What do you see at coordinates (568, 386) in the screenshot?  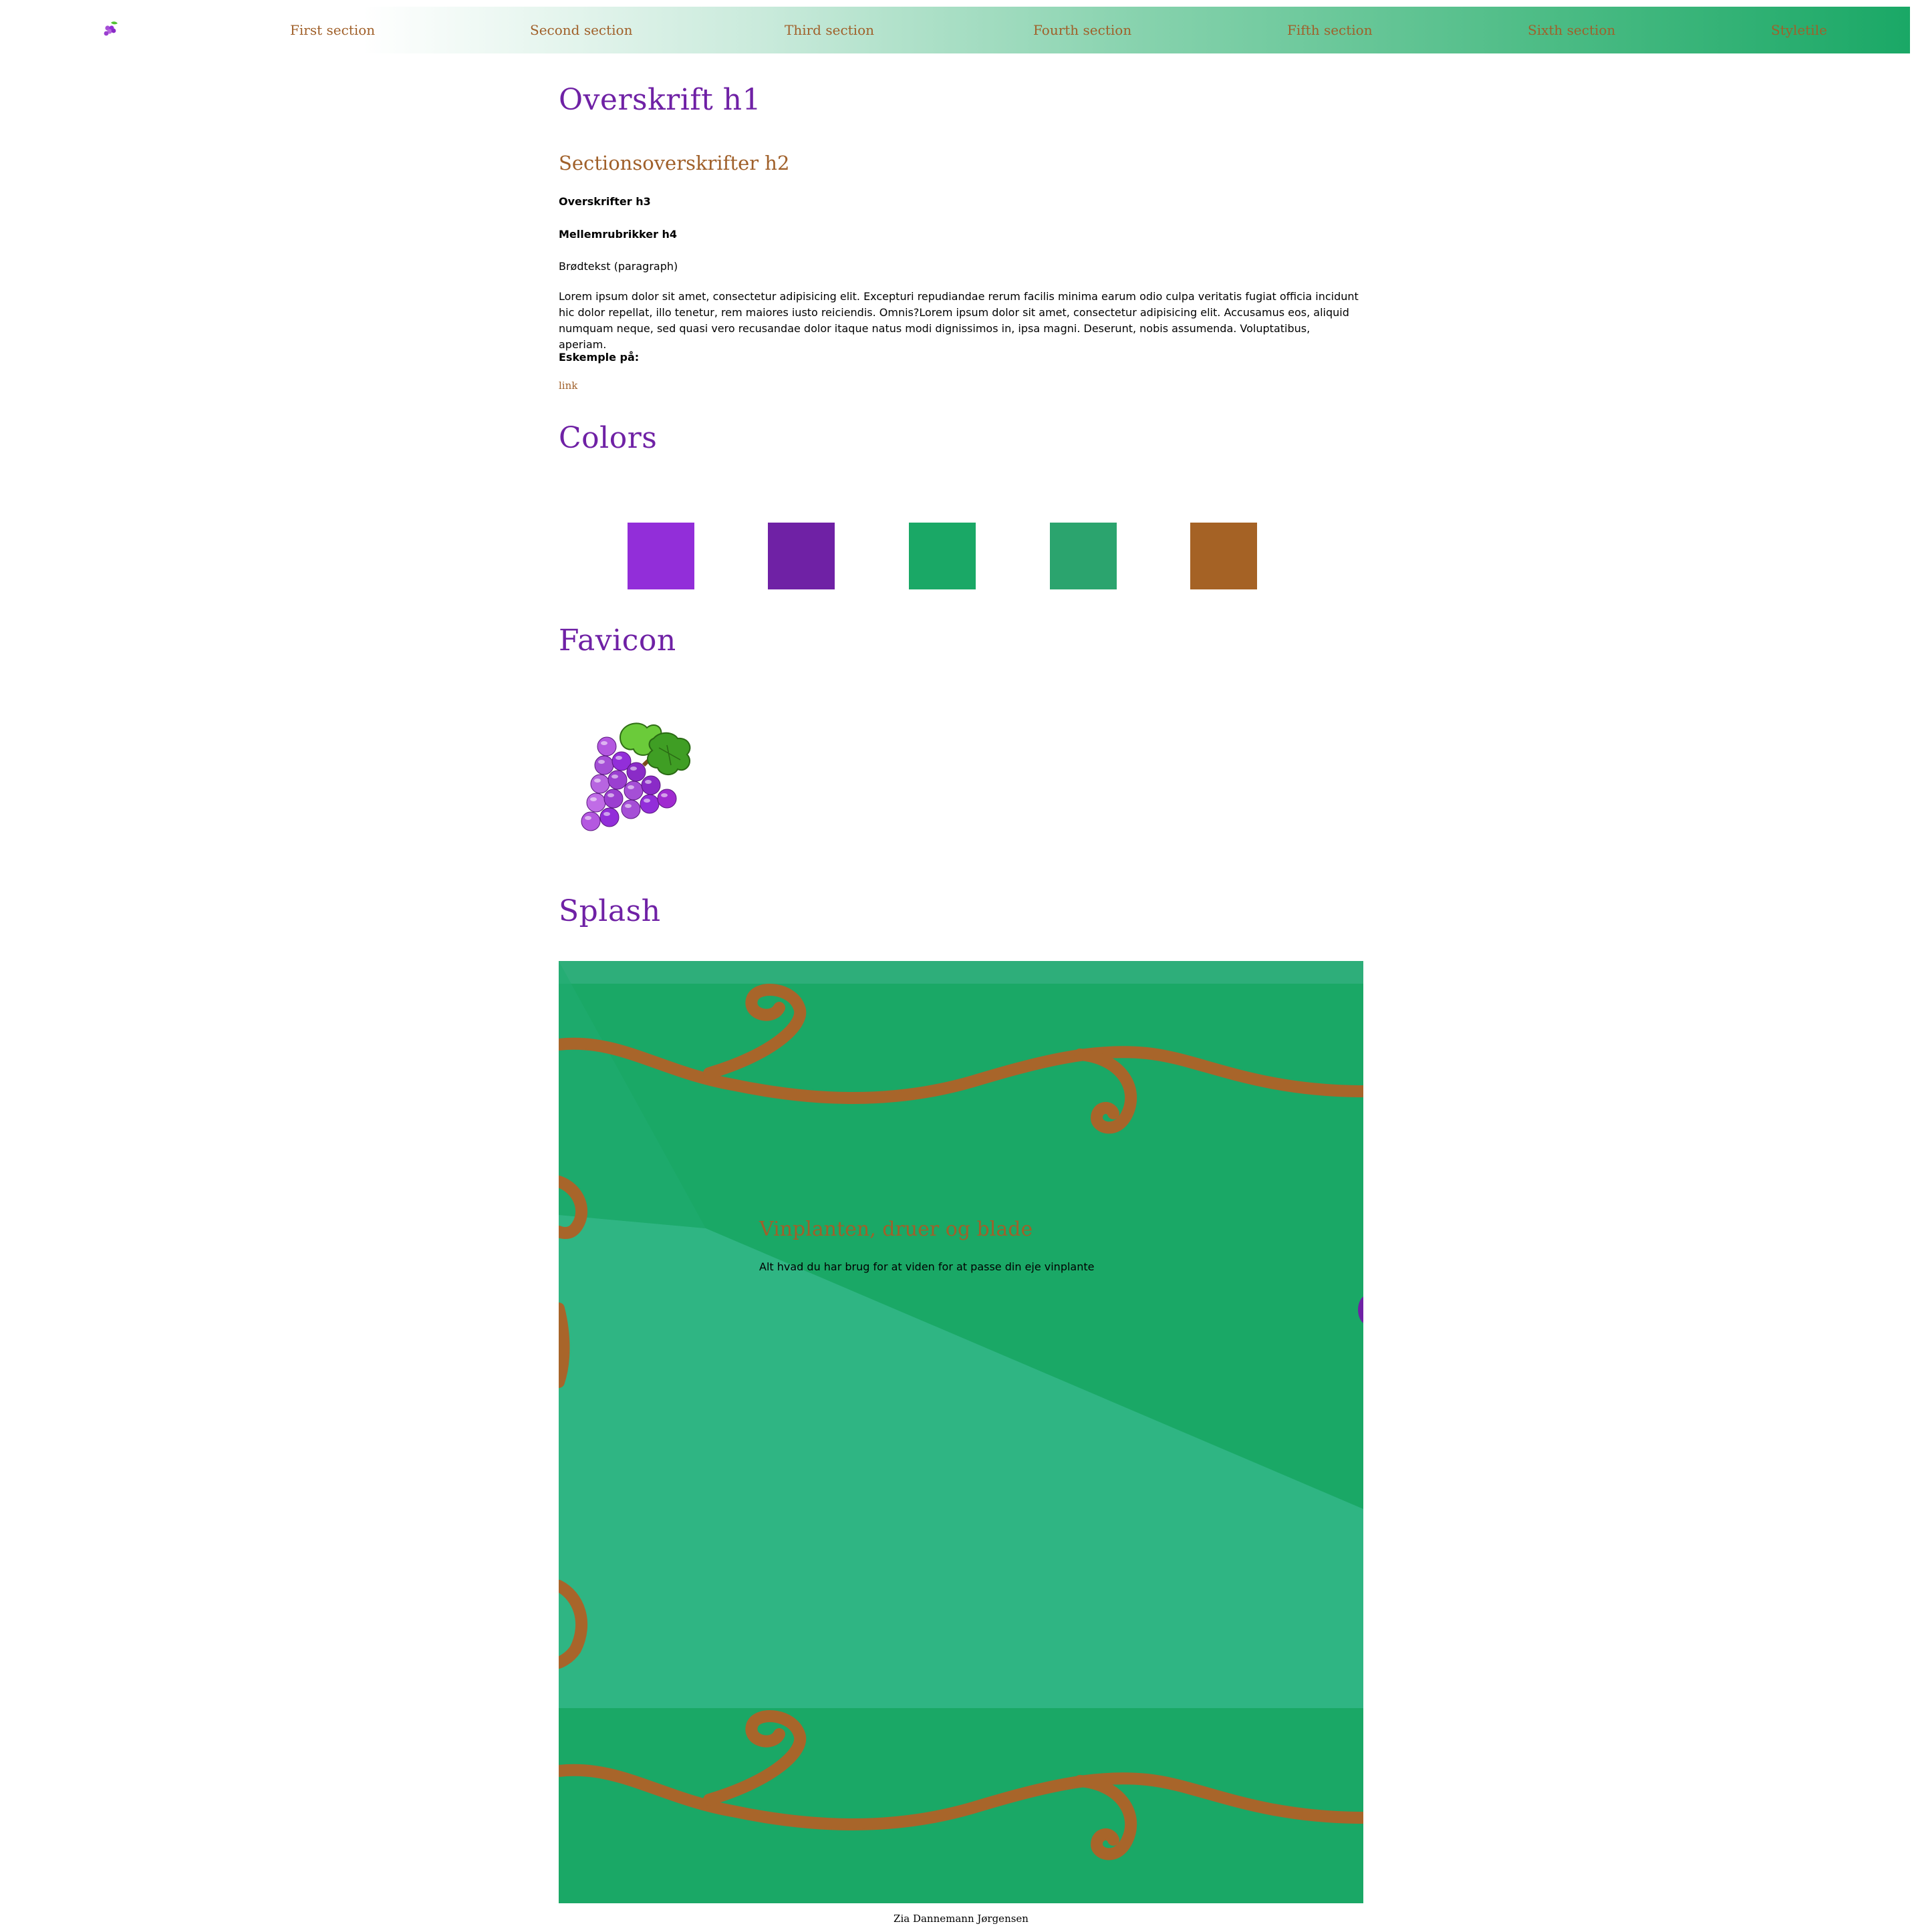 I see `example-link: link` at bounding box center [568, 386].